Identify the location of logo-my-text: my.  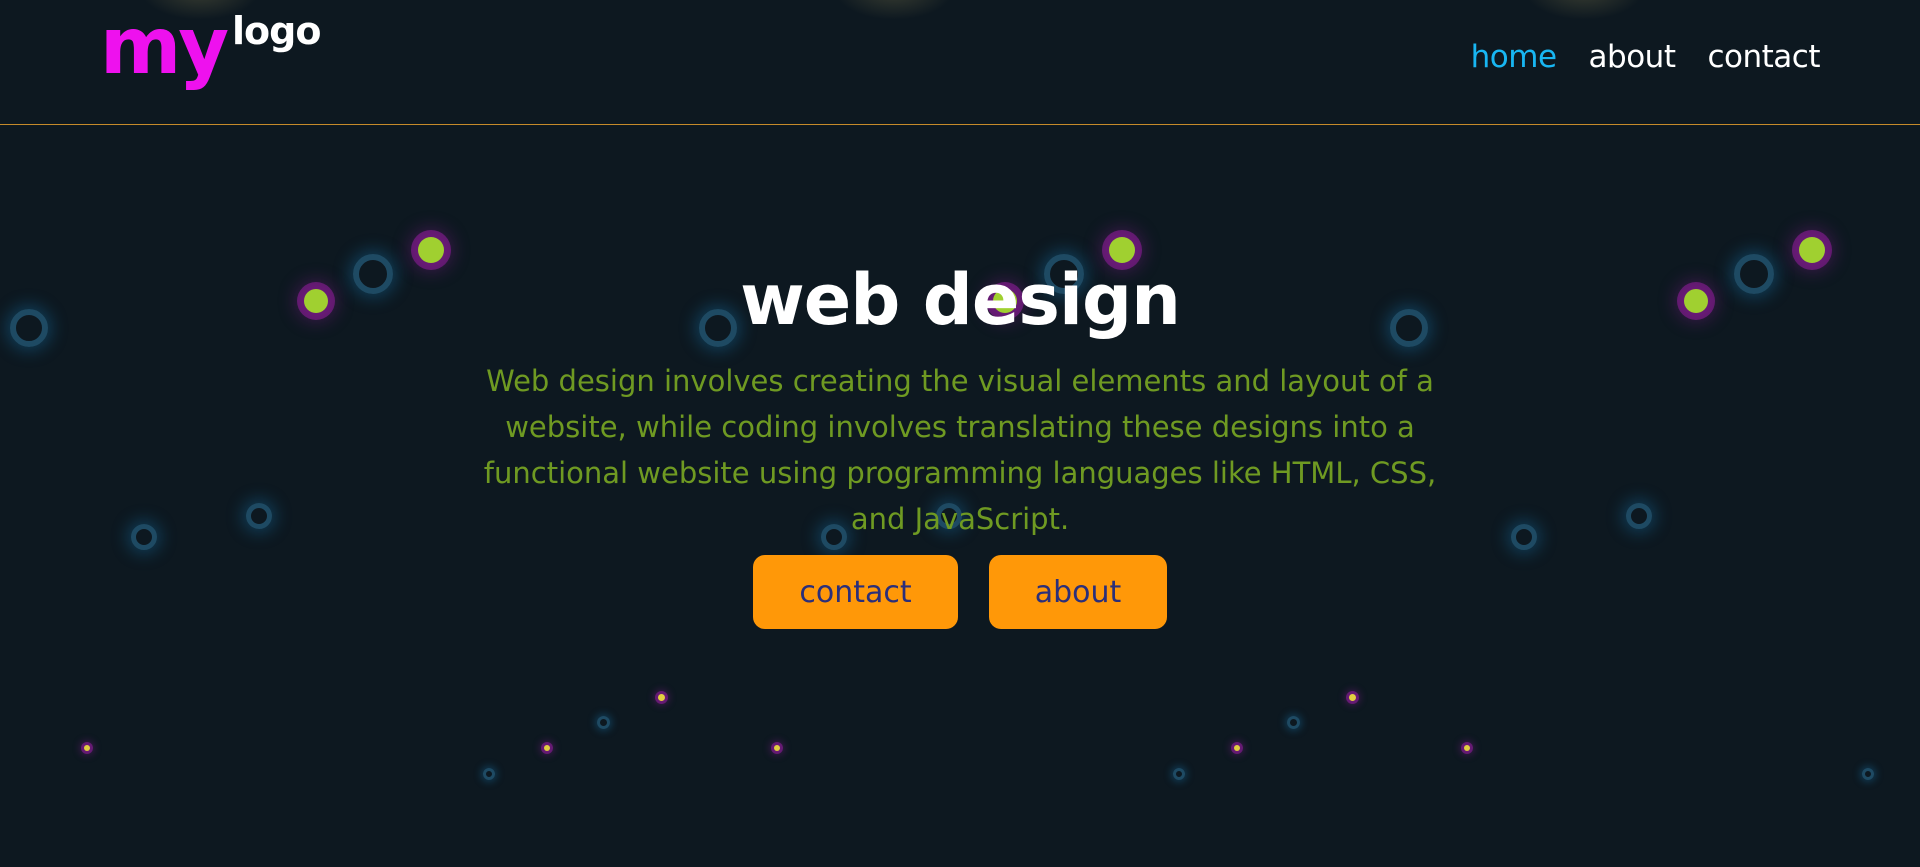
(164, 47).